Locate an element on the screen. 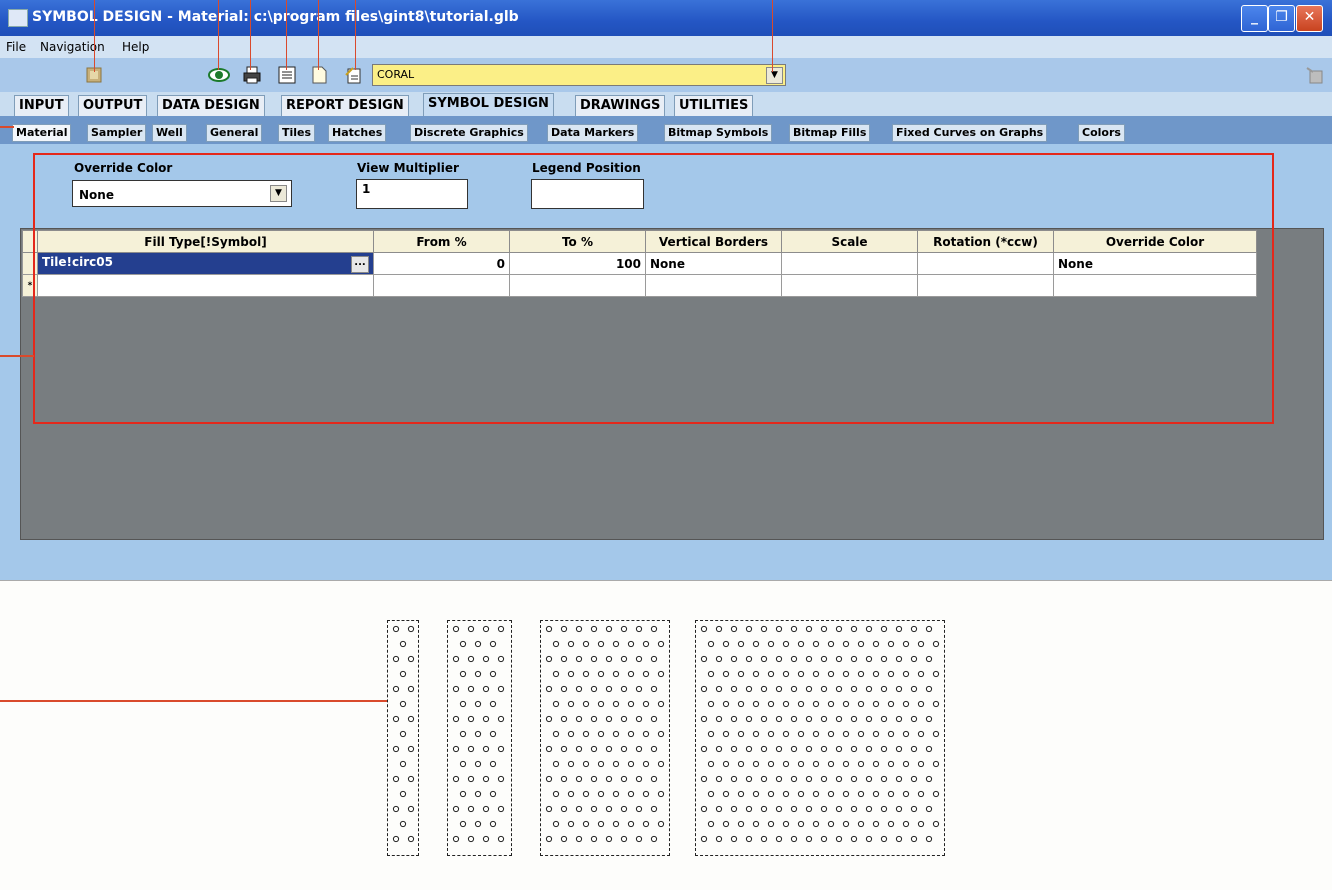 The image size is (1332, 890). subtab-general: General is located at coordinates (234, 133).